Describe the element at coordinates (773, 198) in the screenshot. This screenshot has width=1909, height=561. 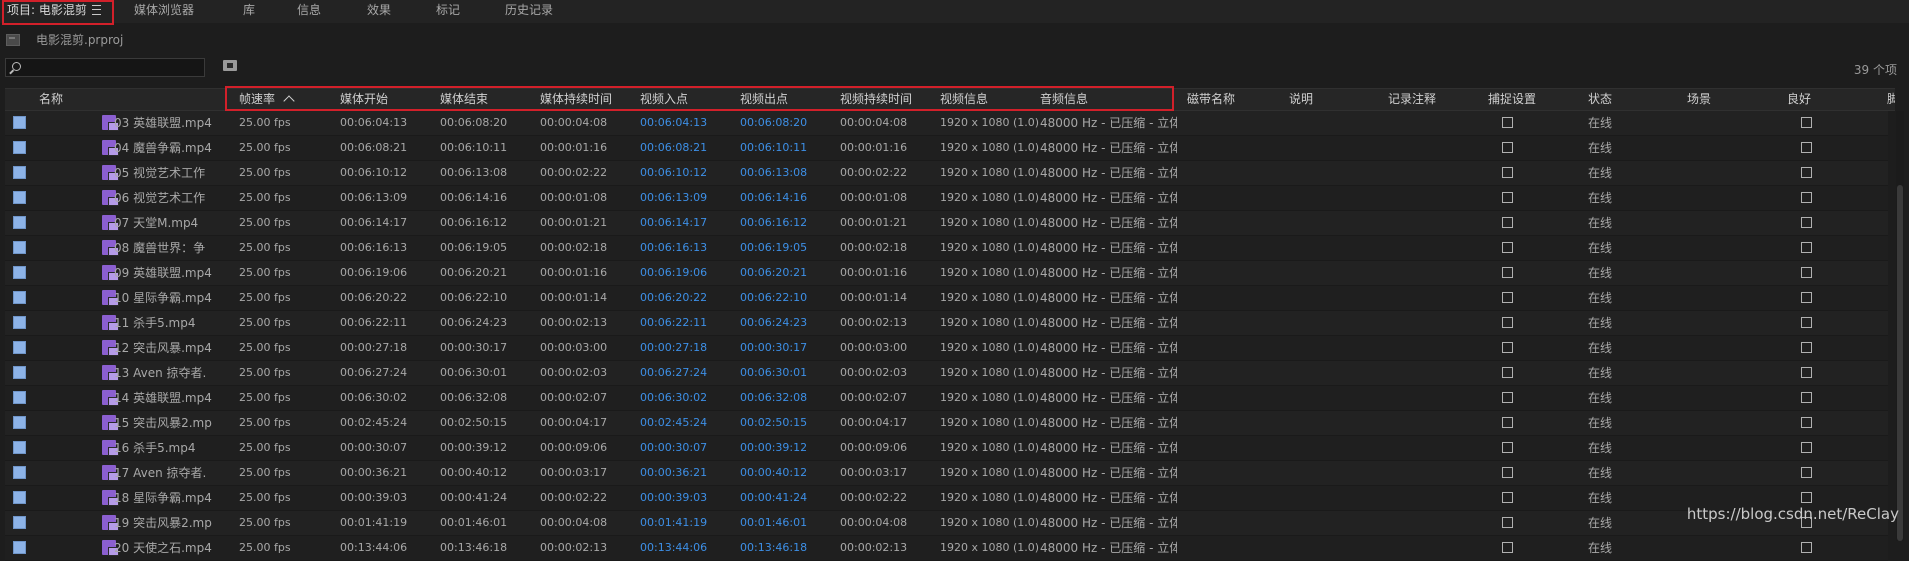
I see `video-out-cell: 00:06:14:16` at that location.